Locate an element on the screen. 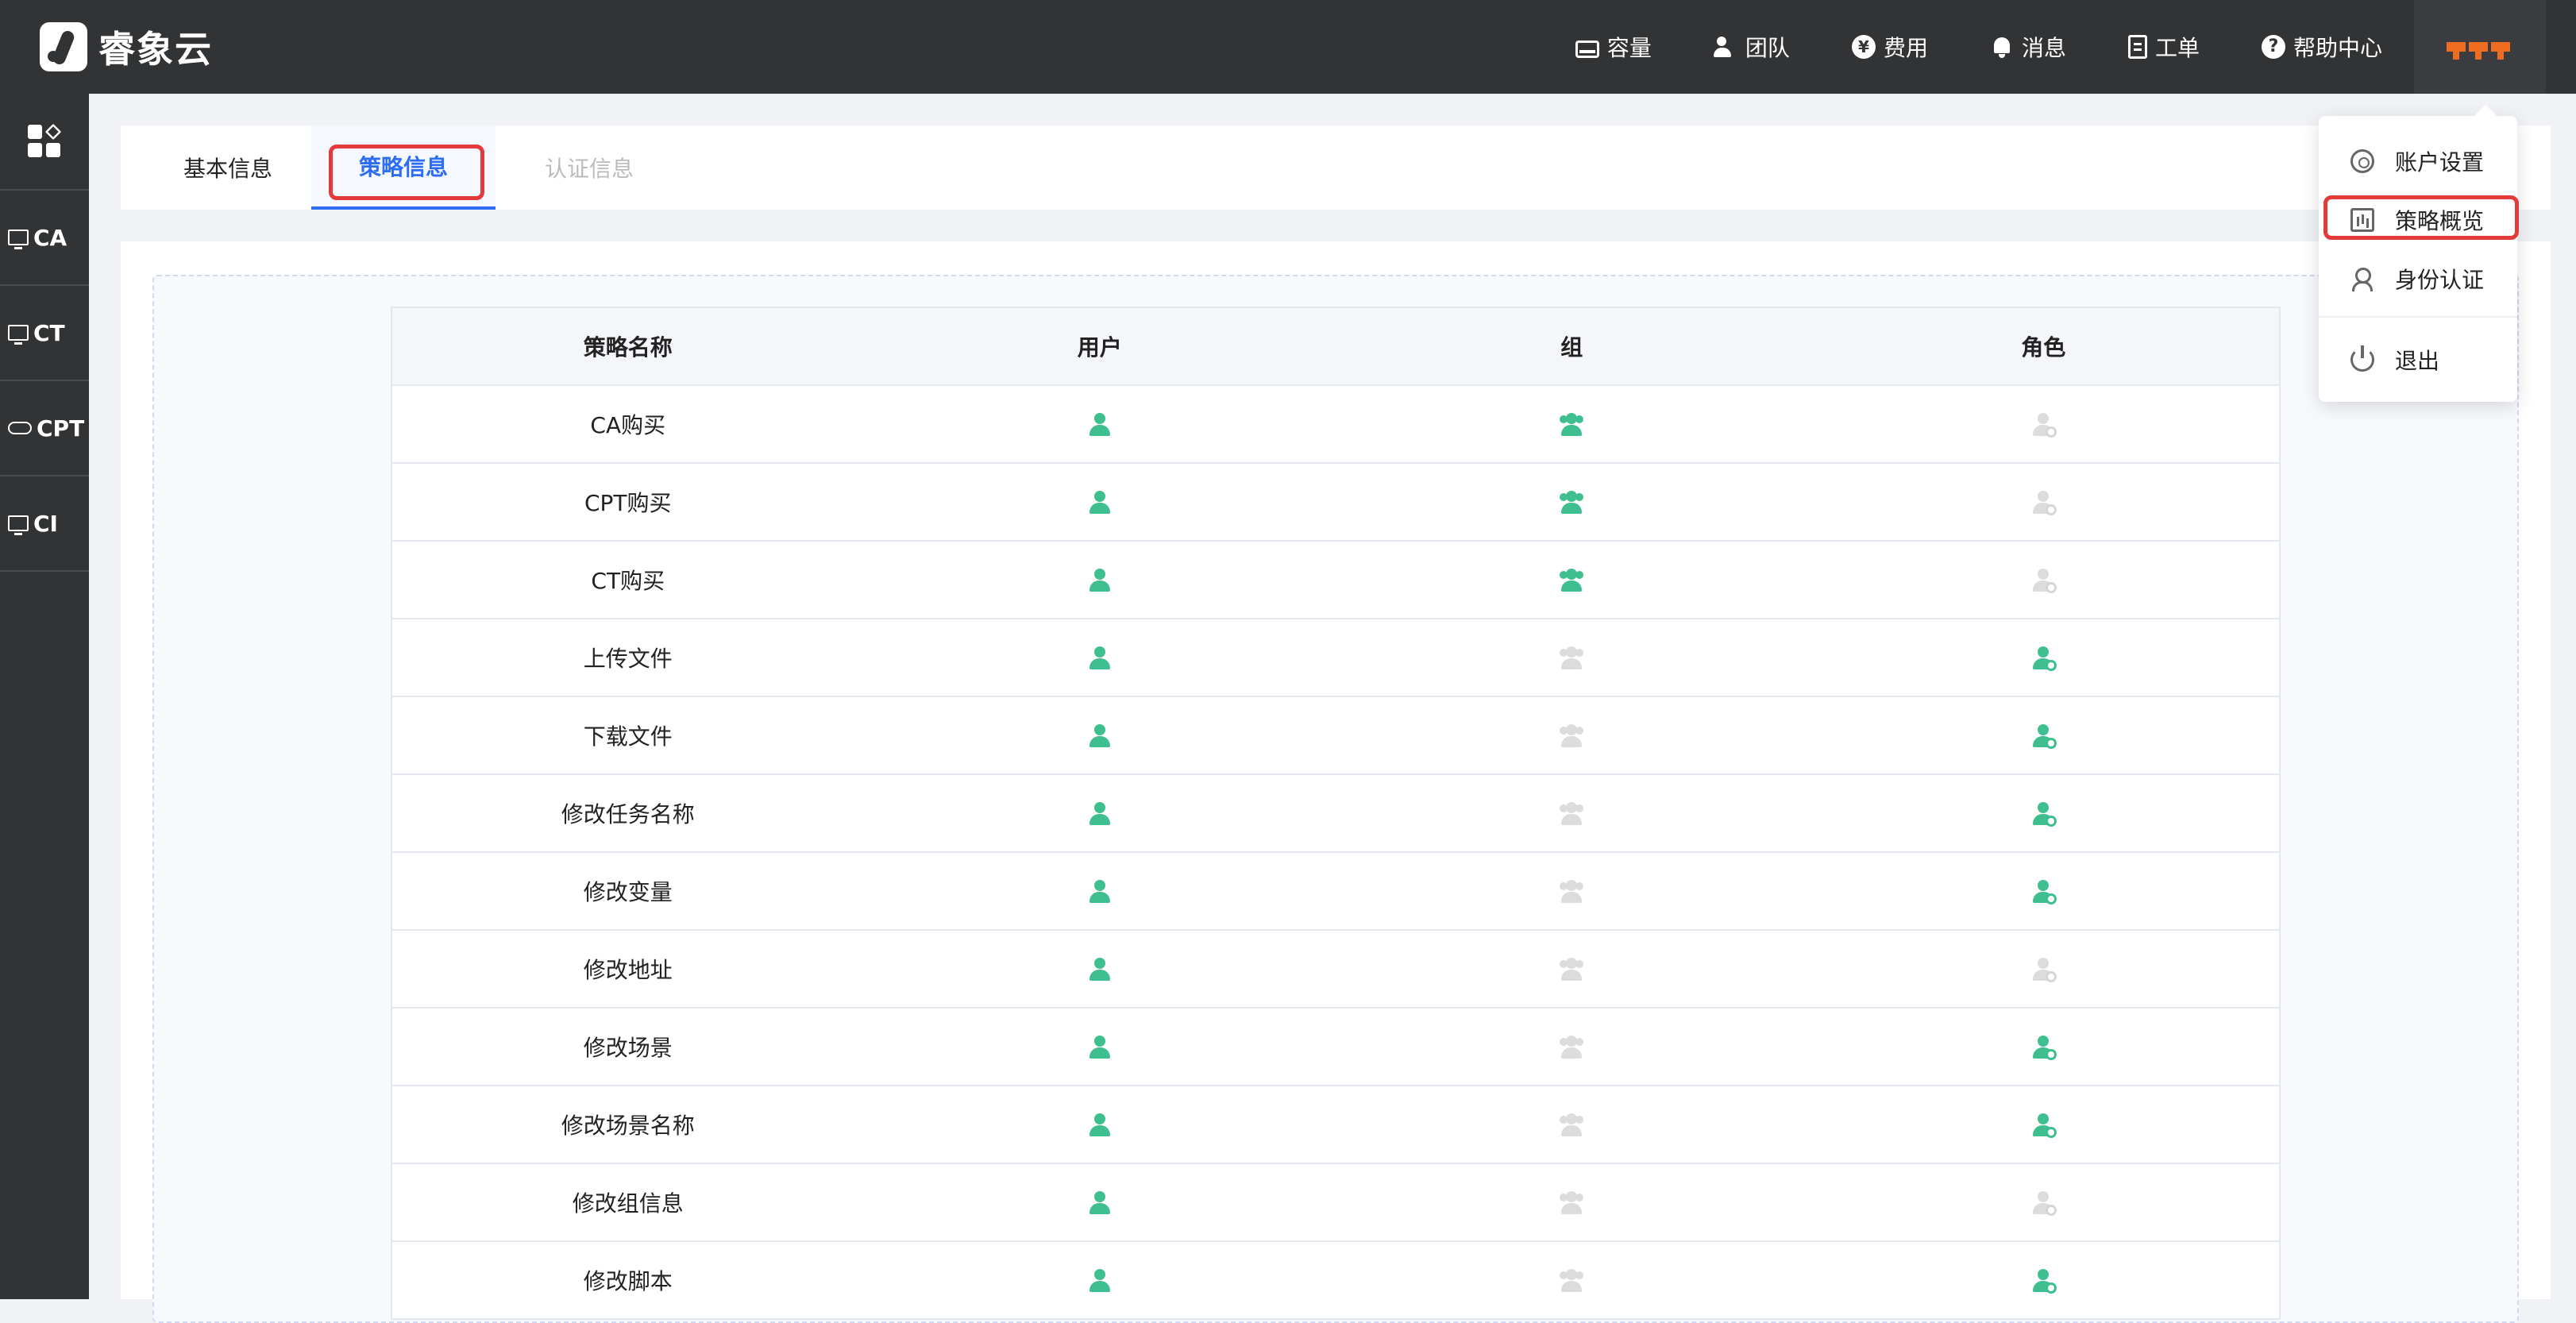 This screenshot has width=2576, height=1323. menu-account-settings: 账户设置 is located at coordinates (2418, 161).